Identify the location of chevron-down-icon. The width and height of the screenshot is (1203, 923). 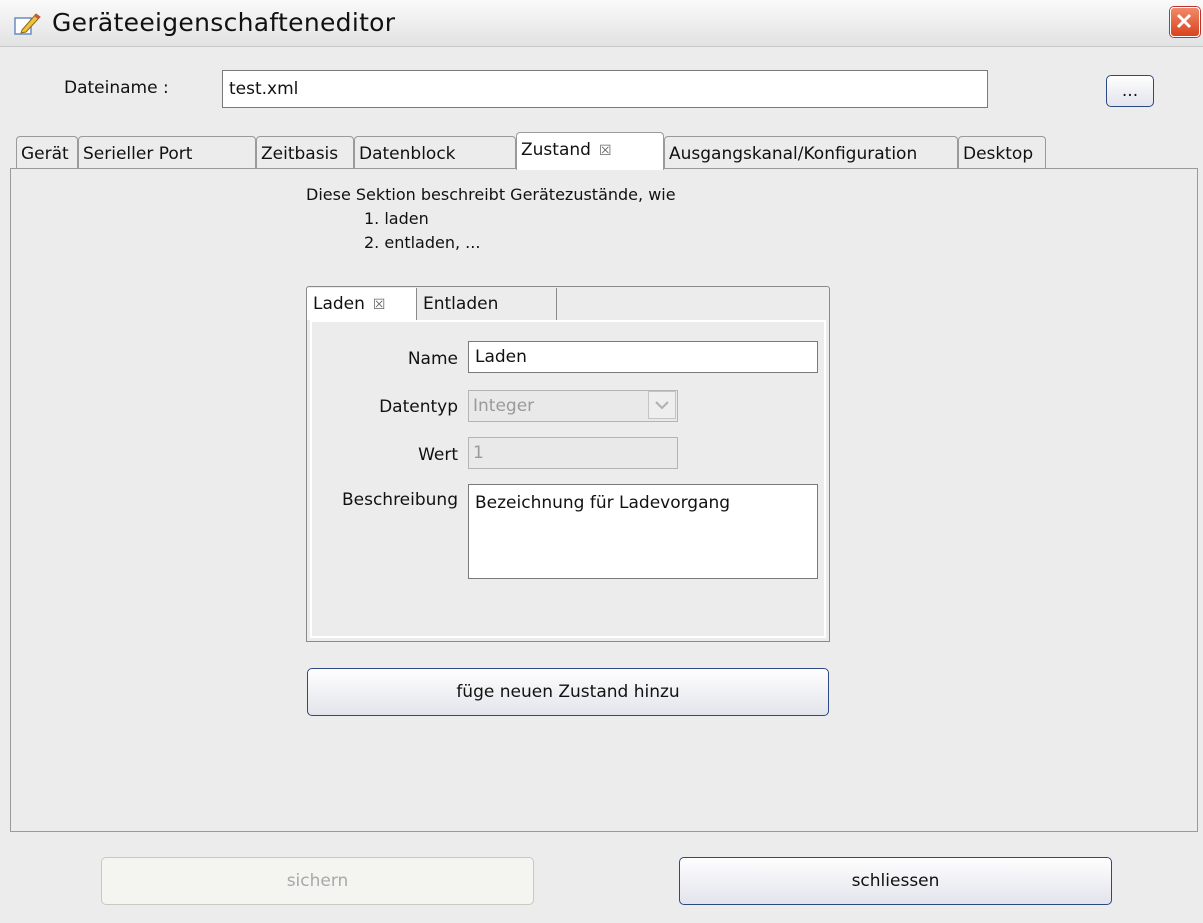
(662, 405).